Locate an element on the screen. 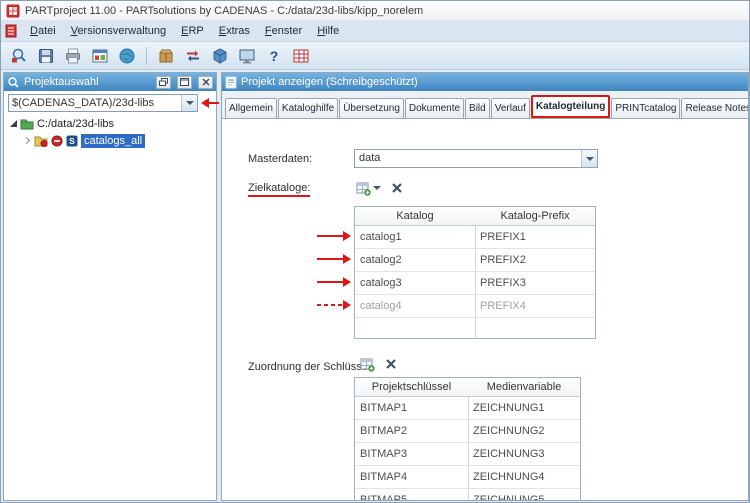 This screenshot has height=503, width=750. project-tree: C:/data/23d-libs S catalogs_all is located at coordinates (110, 132).